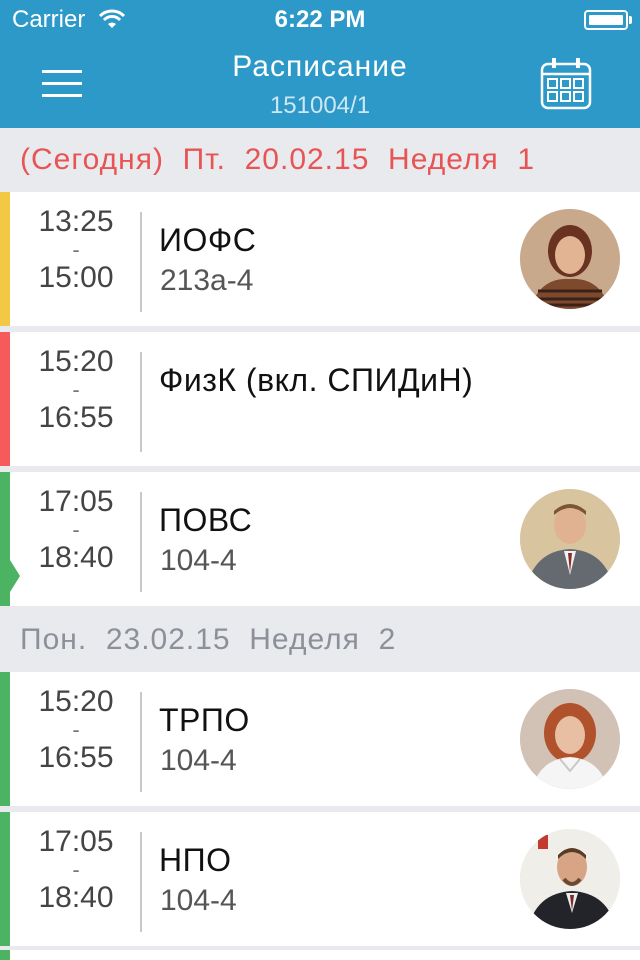 The height and width of the screenshot is (960, 640). What do you see at coordinates (208, 639) in the screenshot?
I see `day-header: Пон. 23.02.15 Неделя 2` at bounding box center [208, 639].